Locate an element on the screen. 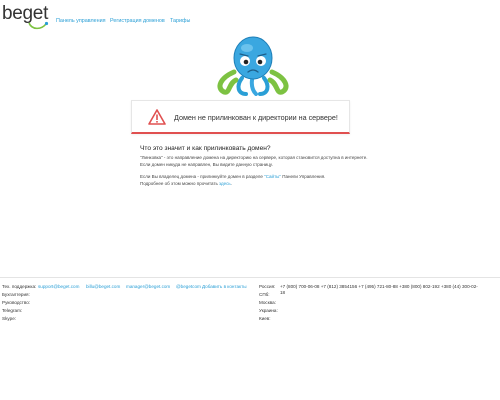  nav-tariffs: Тарифы is located at coordinates (180, 21).